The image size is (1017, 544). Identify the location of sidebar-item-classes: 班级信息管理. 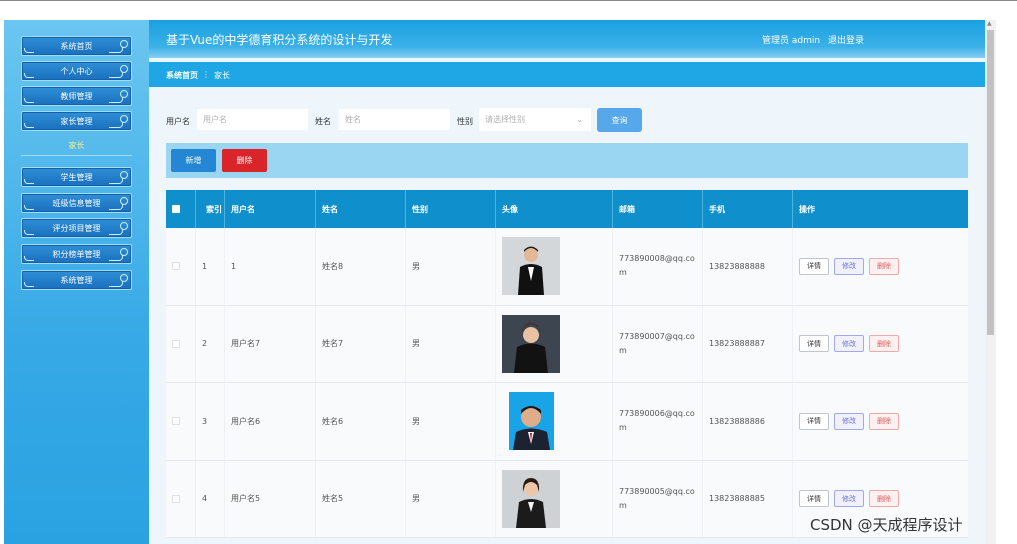
(76, 203).